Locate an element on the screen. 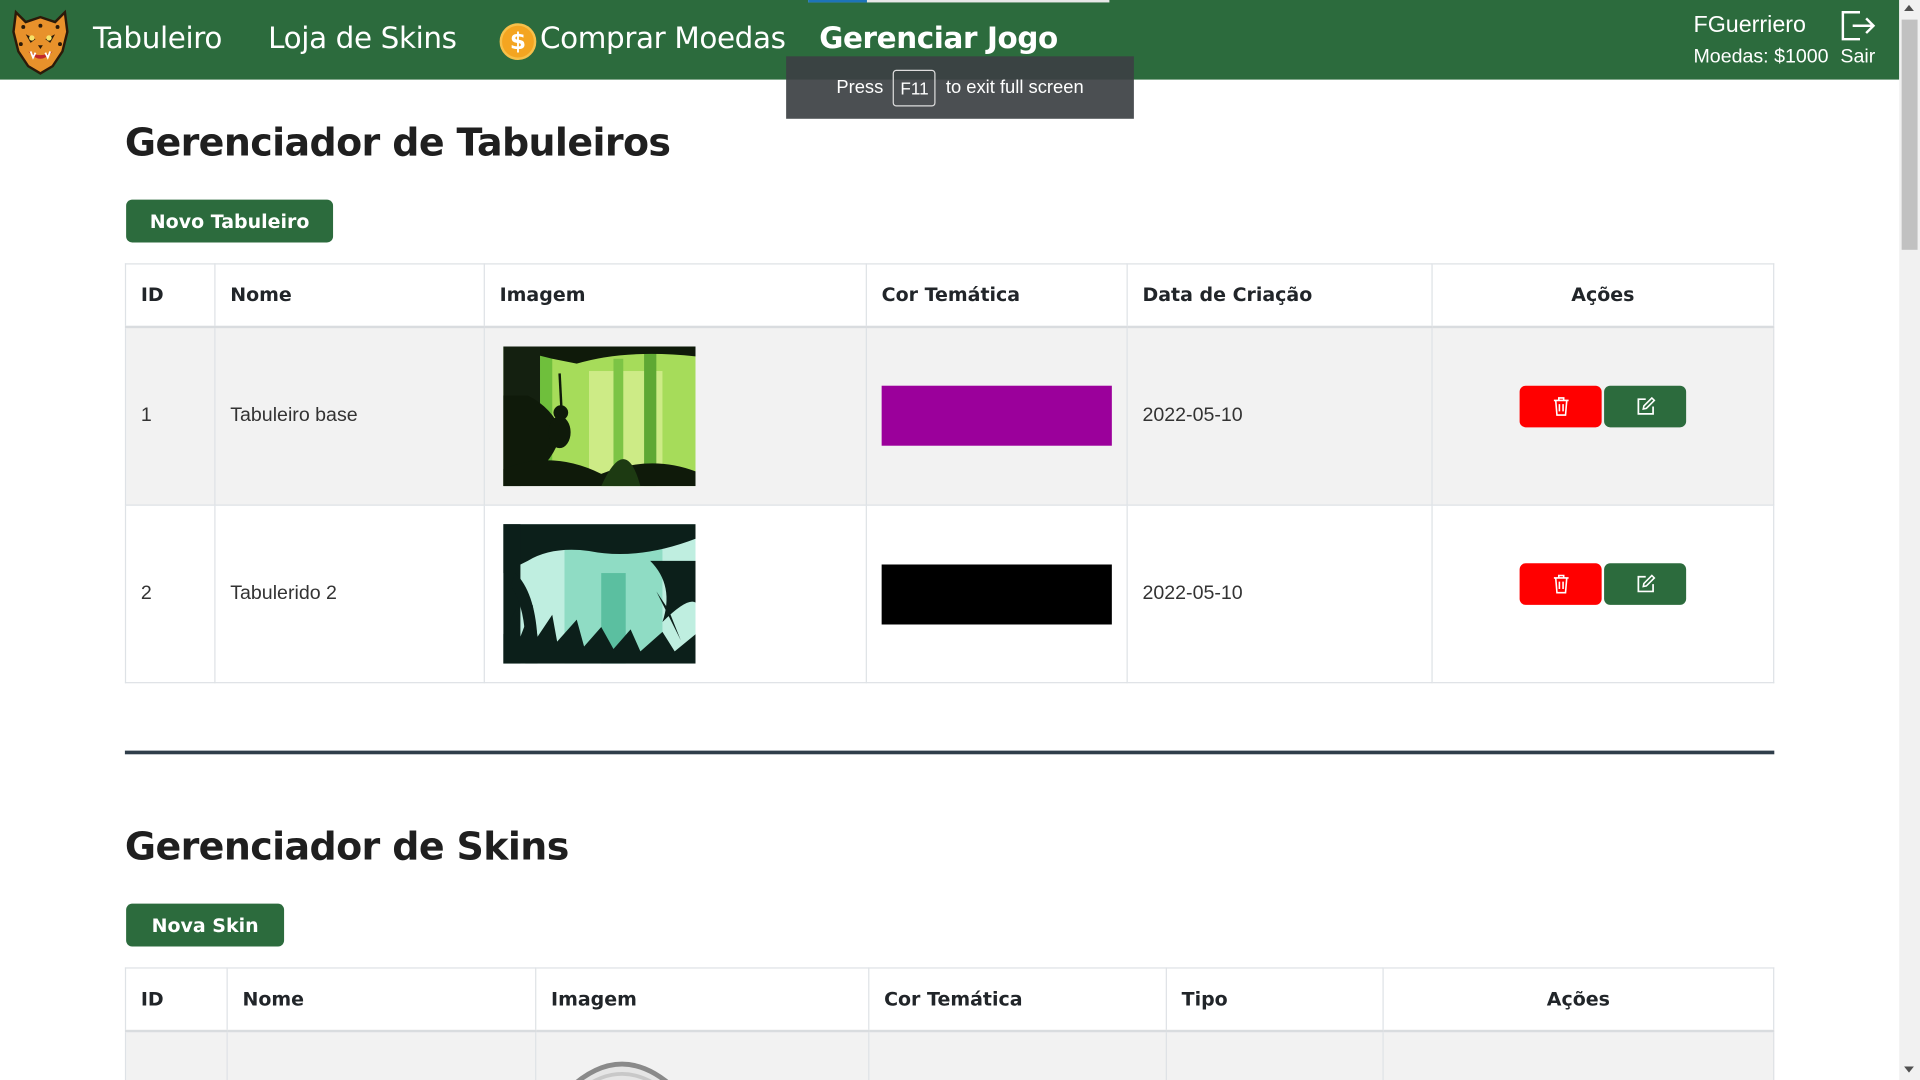 The height and width of the screenshot is (1080, 1920). row-id is located at coordinates (176, 1054).